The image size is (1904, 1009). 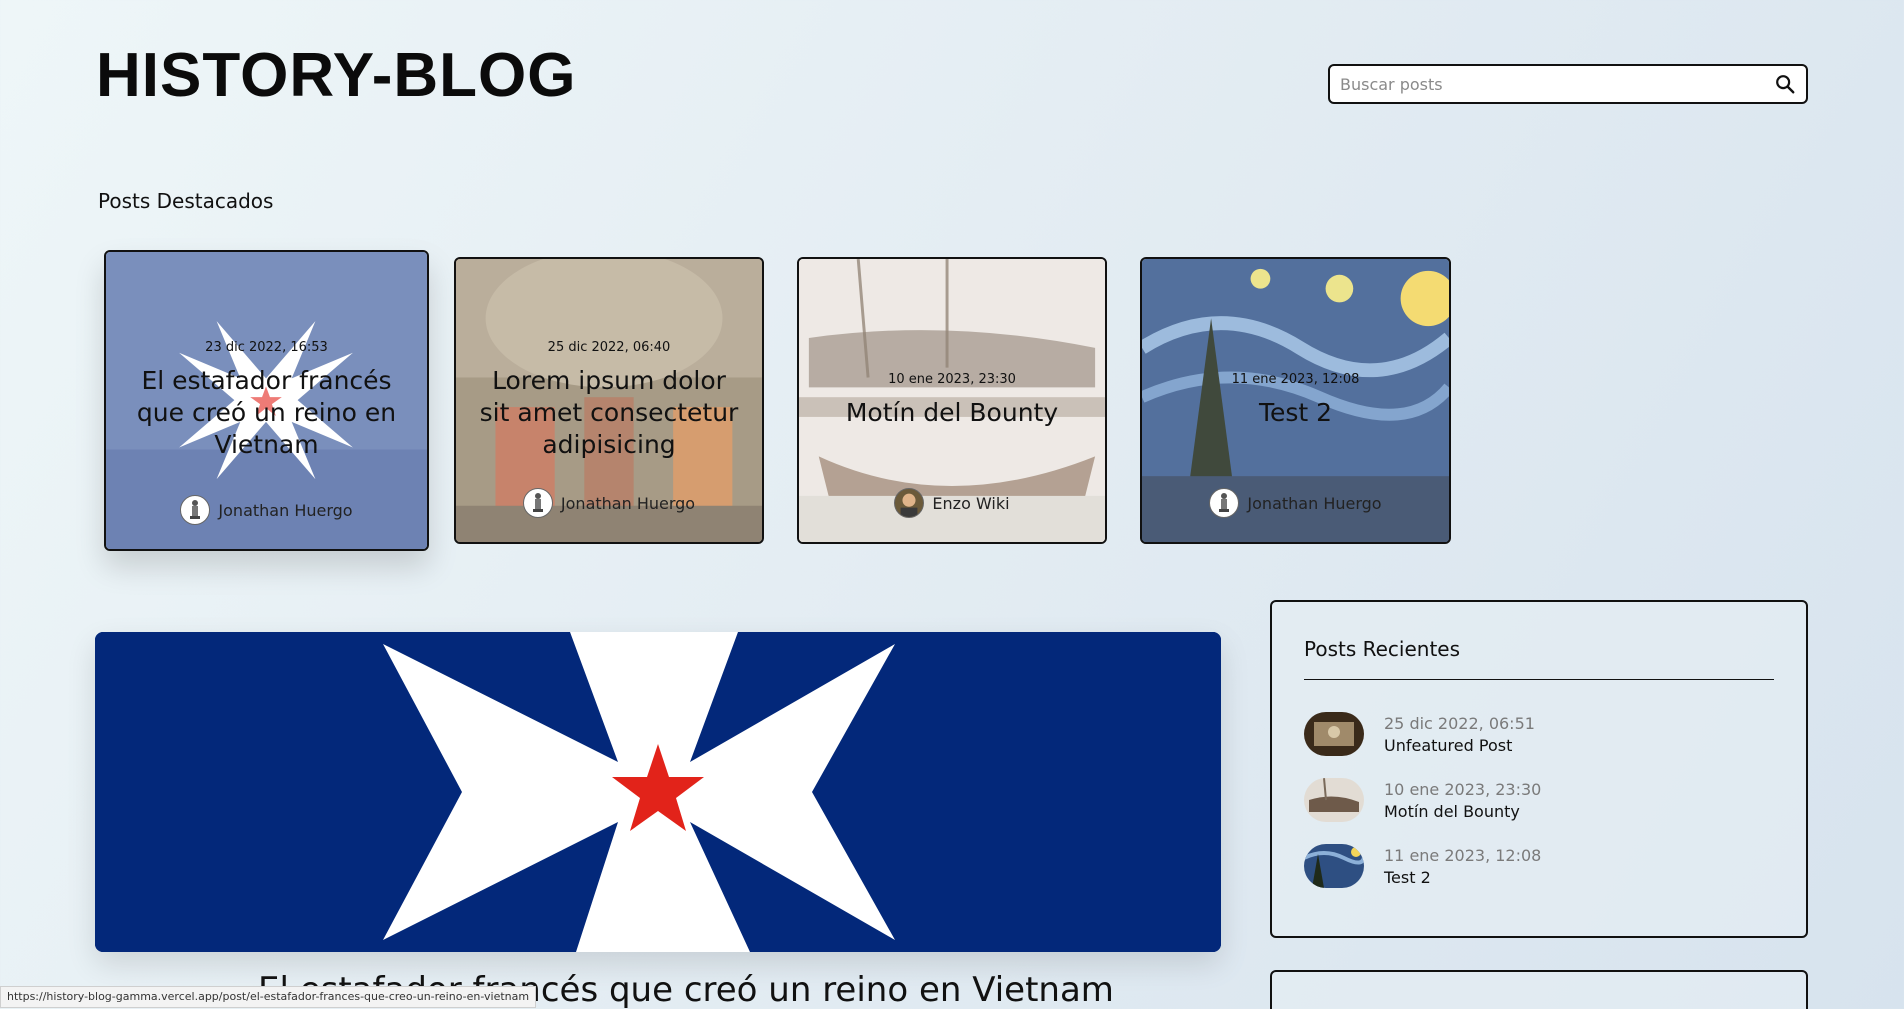 What do you see at coordinates (1296, 413) in the screenshot?
I see `card-title: Test 2` at bounding box center [1296, 413].